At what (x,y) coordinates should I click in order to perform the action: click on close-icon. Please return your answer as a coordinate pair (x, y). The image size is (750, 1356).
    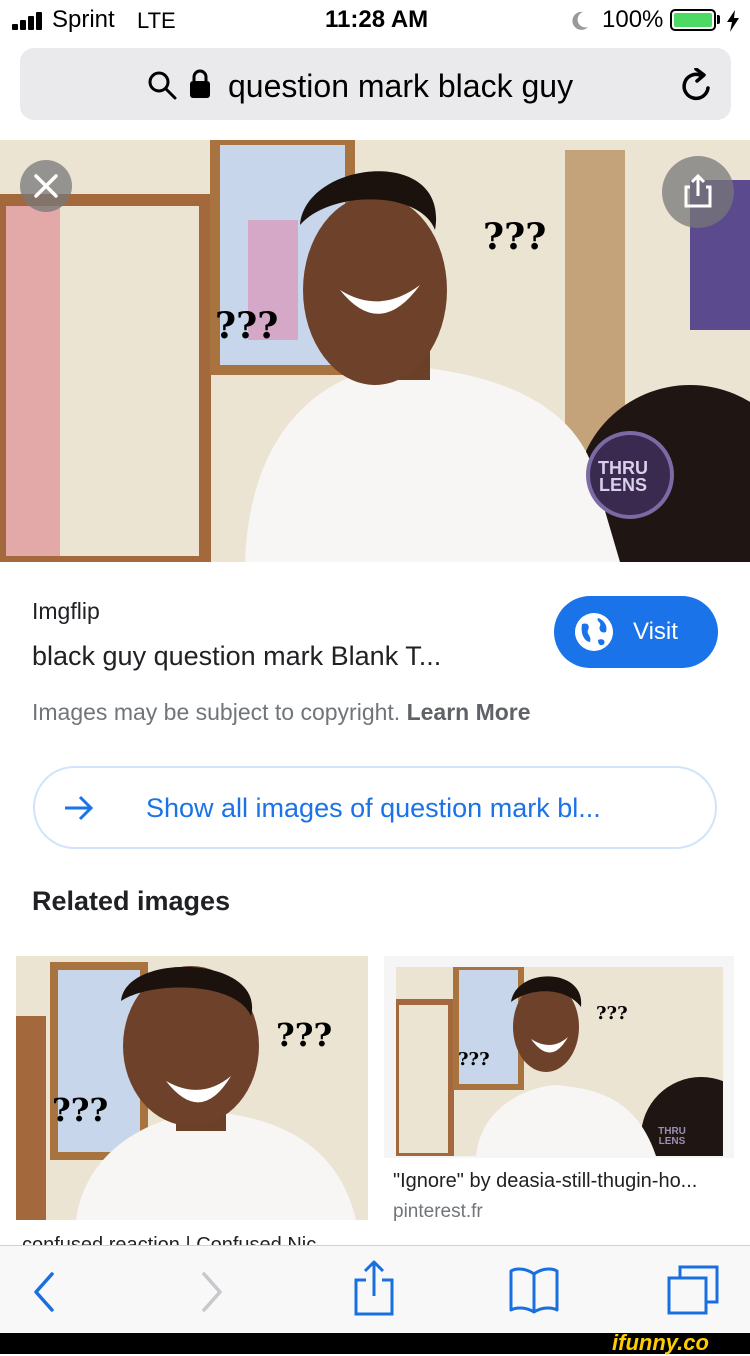
    Looking at the image, I should click on (46, 186).